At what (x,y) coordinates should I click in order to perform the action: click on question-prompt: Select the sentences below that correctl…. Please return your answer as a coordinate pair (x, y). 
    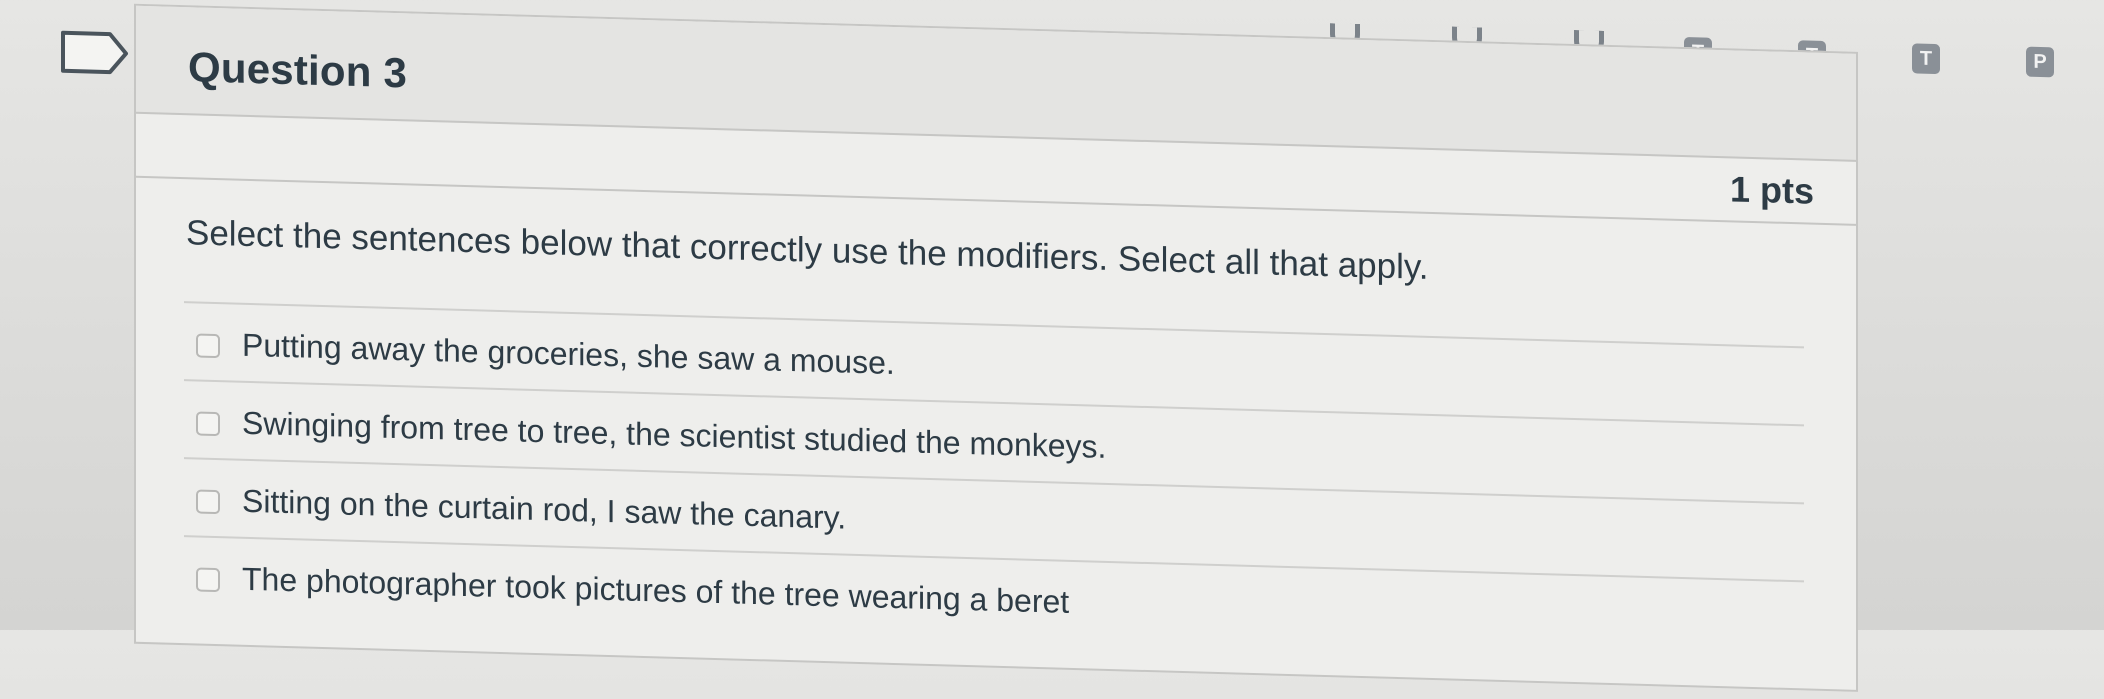
    Looking at the image, I should click on (807, 250).